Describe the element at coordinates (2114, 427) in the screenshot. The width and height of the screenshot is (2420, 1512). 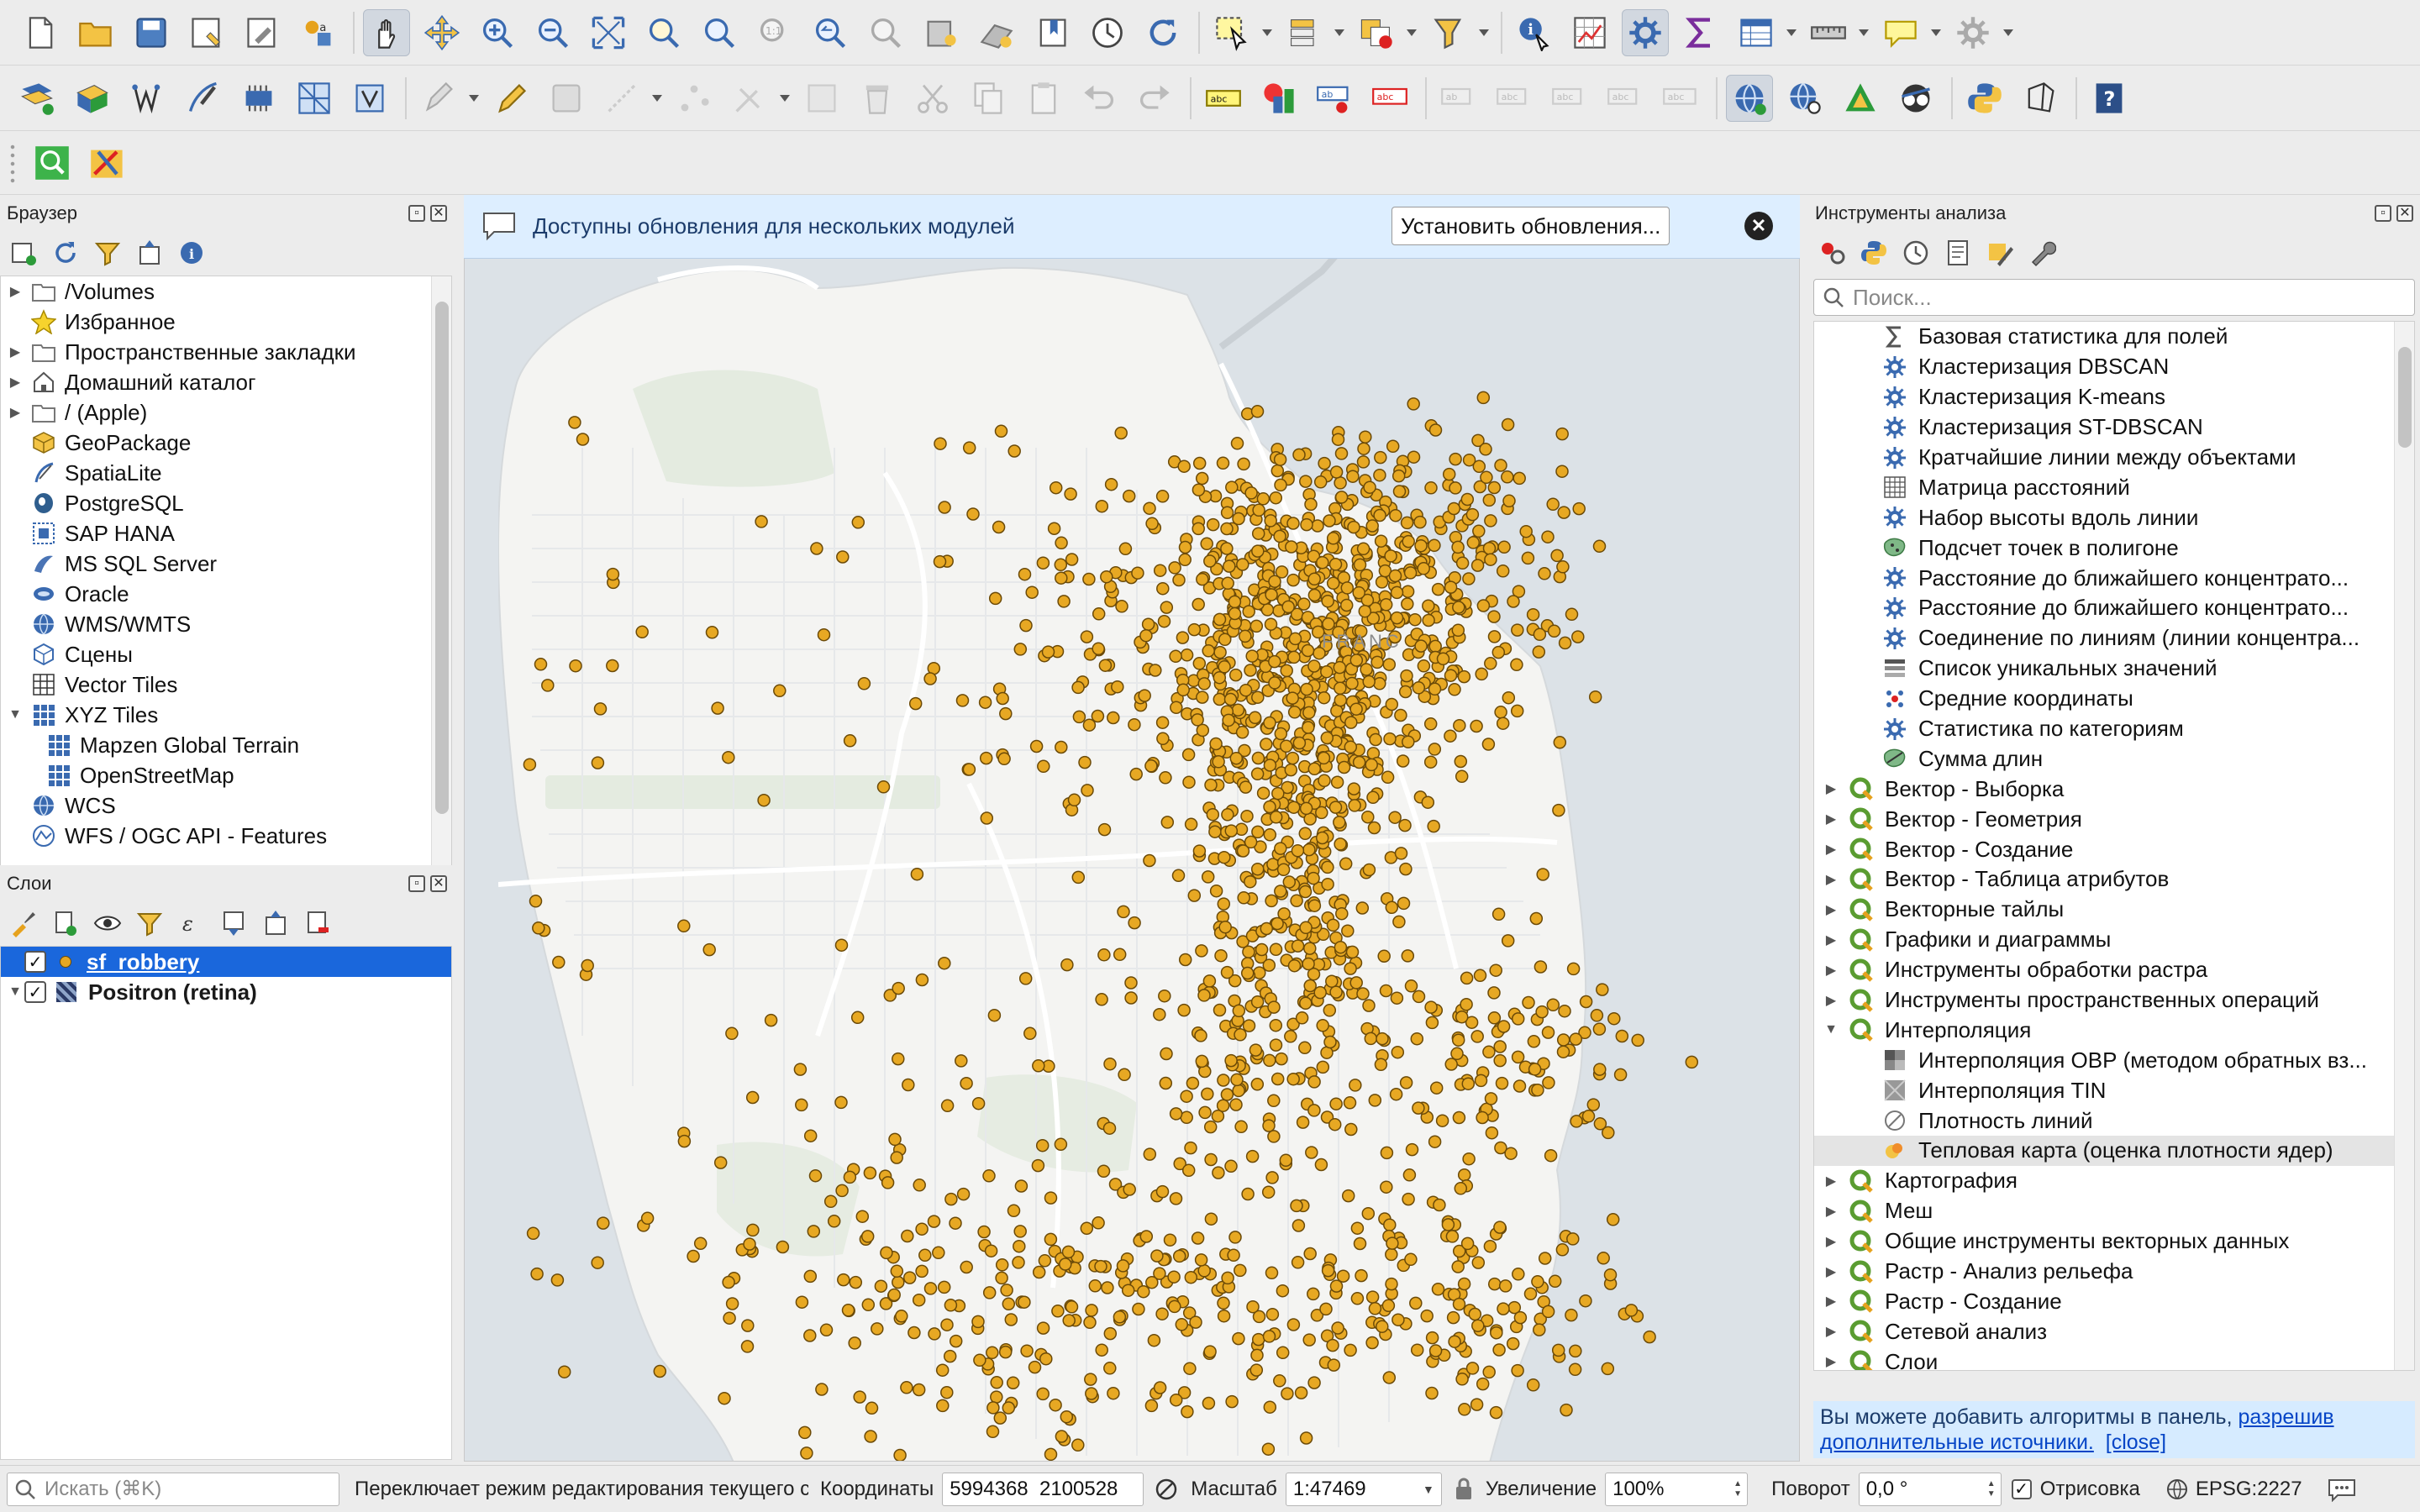
I see `algorithm-item: Кластеризация ST-DBSCAN` at that location.